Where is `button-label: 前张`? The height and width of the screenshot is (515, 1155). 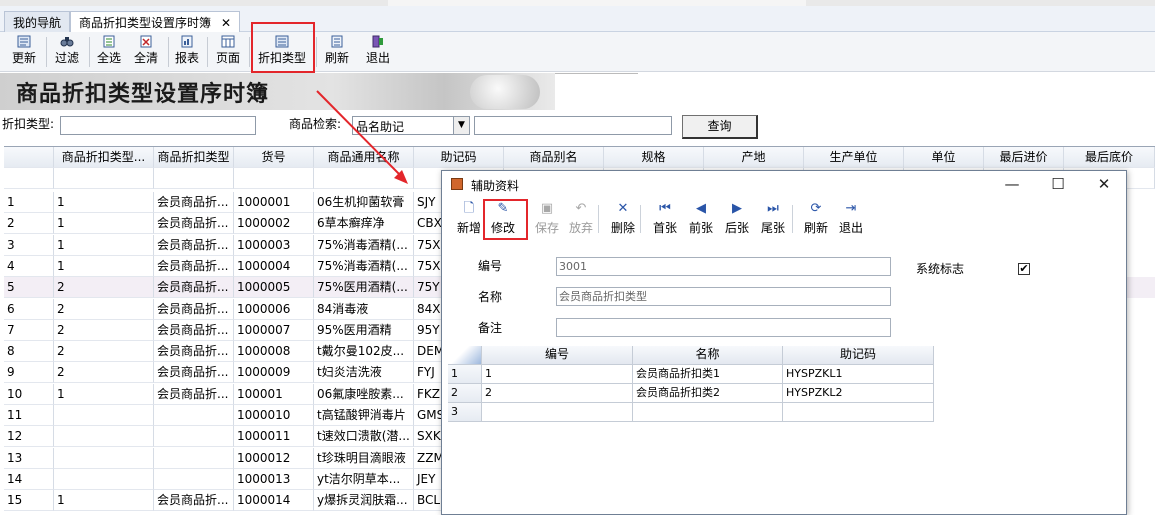
button-label: 前张 is located at coordinates (700, 228).